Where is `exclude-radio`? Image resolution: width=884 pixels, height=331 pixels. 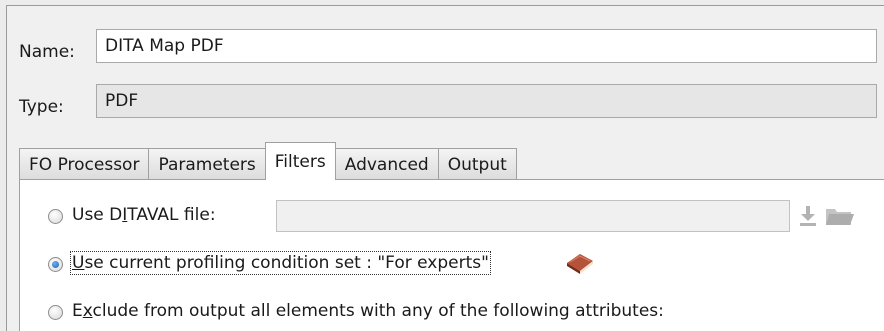 exclude-radio is located at coordinates (55, 312).